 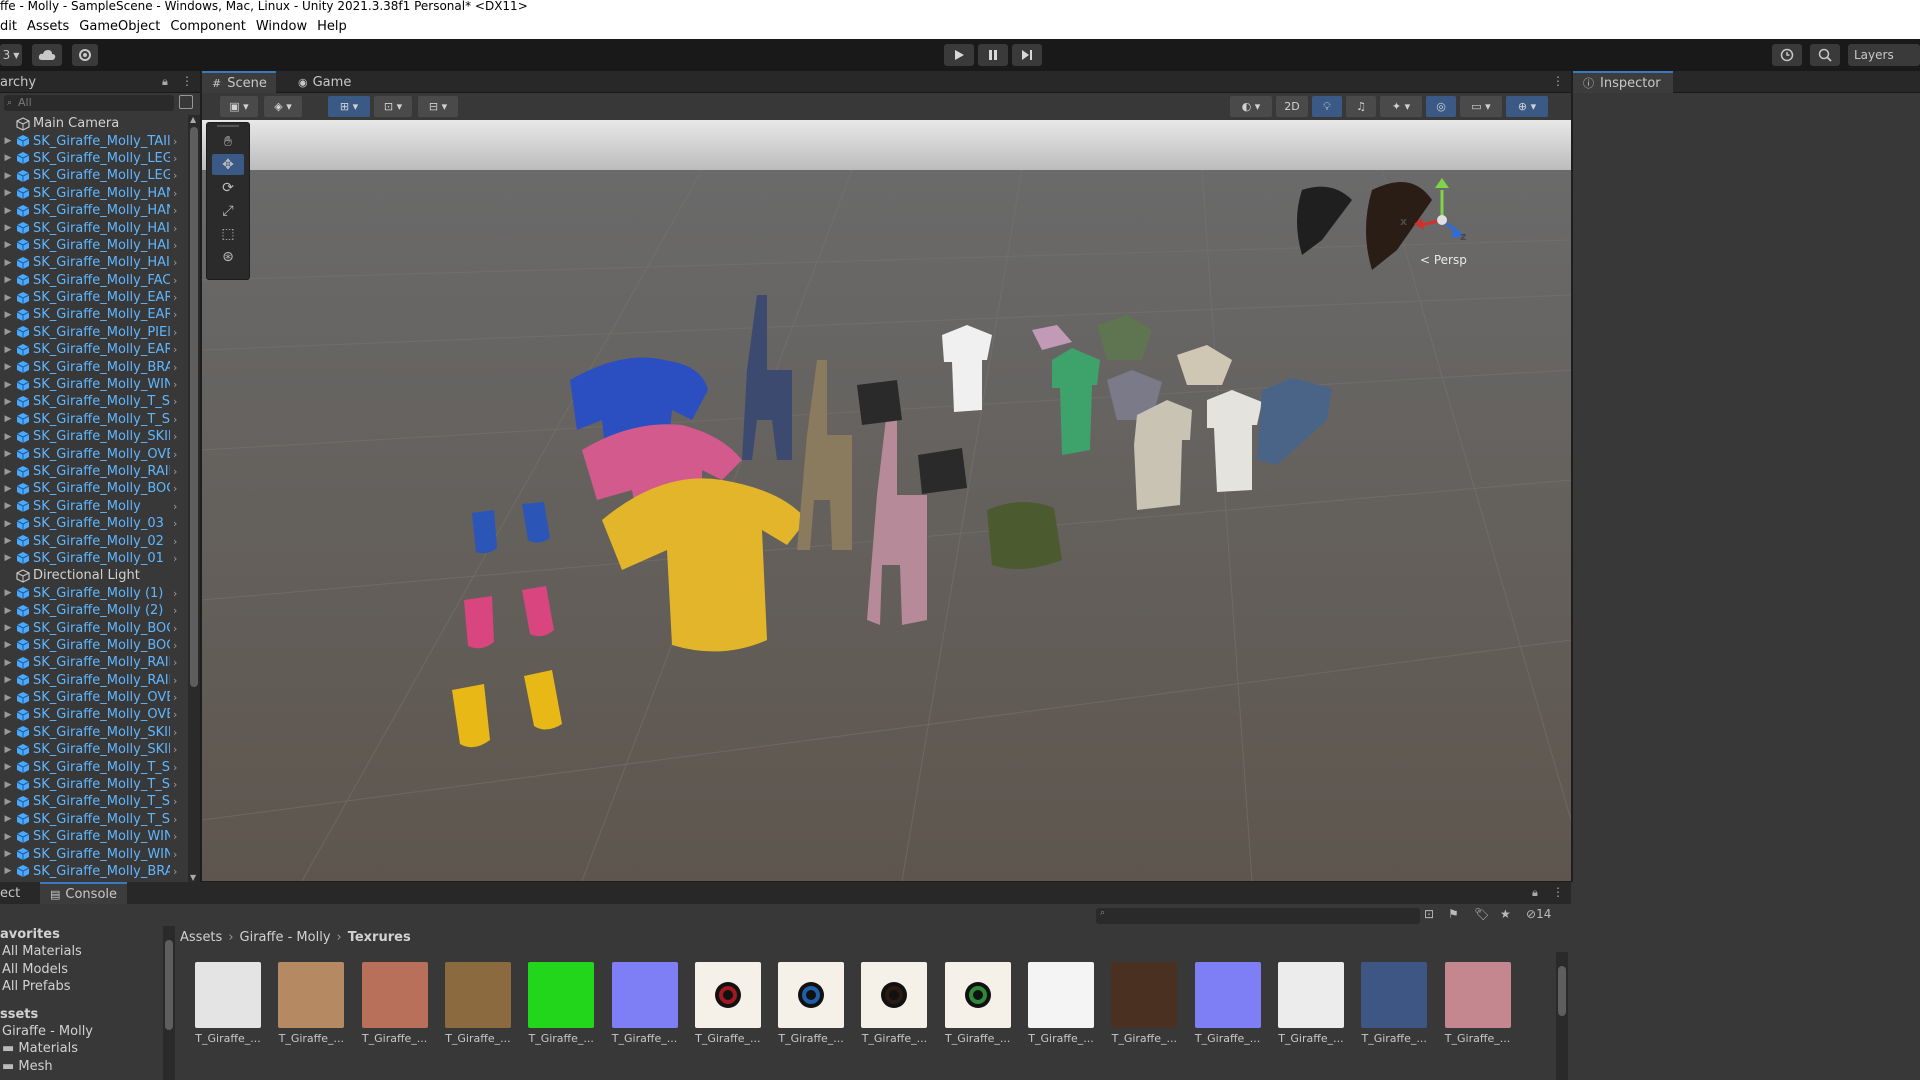 What do you see at coordinates (94, 506) in the screenshot?
I see `hierarchy-item: ▶ SK_Giraffe_Molly ›` at bounding box center [94, 506].